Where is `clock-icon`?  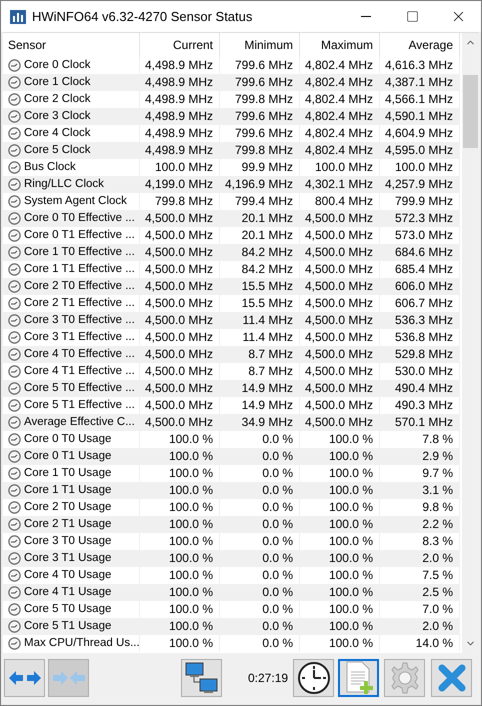
clock-icon is located at coordinates (313, 678).